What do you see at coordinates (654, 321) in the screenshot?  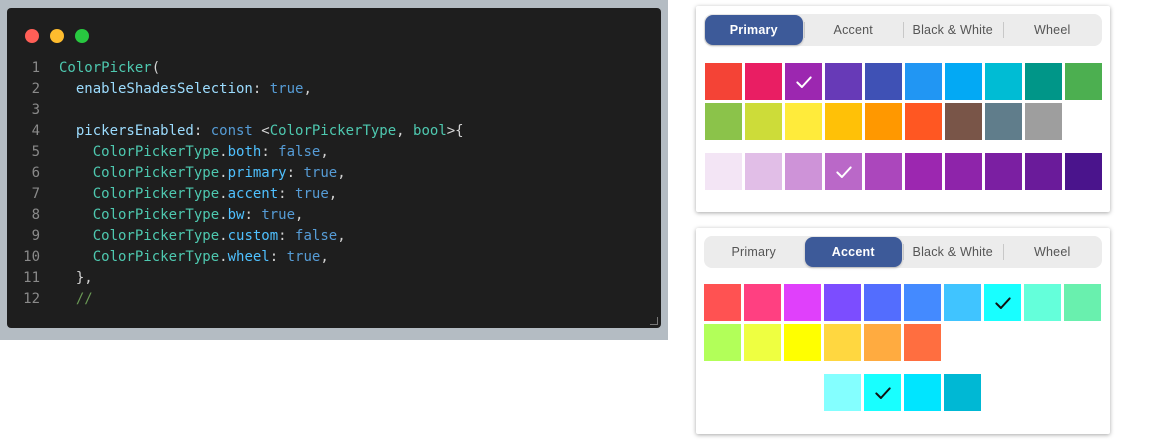 I see `resize-handle-icon` at bounding box center [654, 321].